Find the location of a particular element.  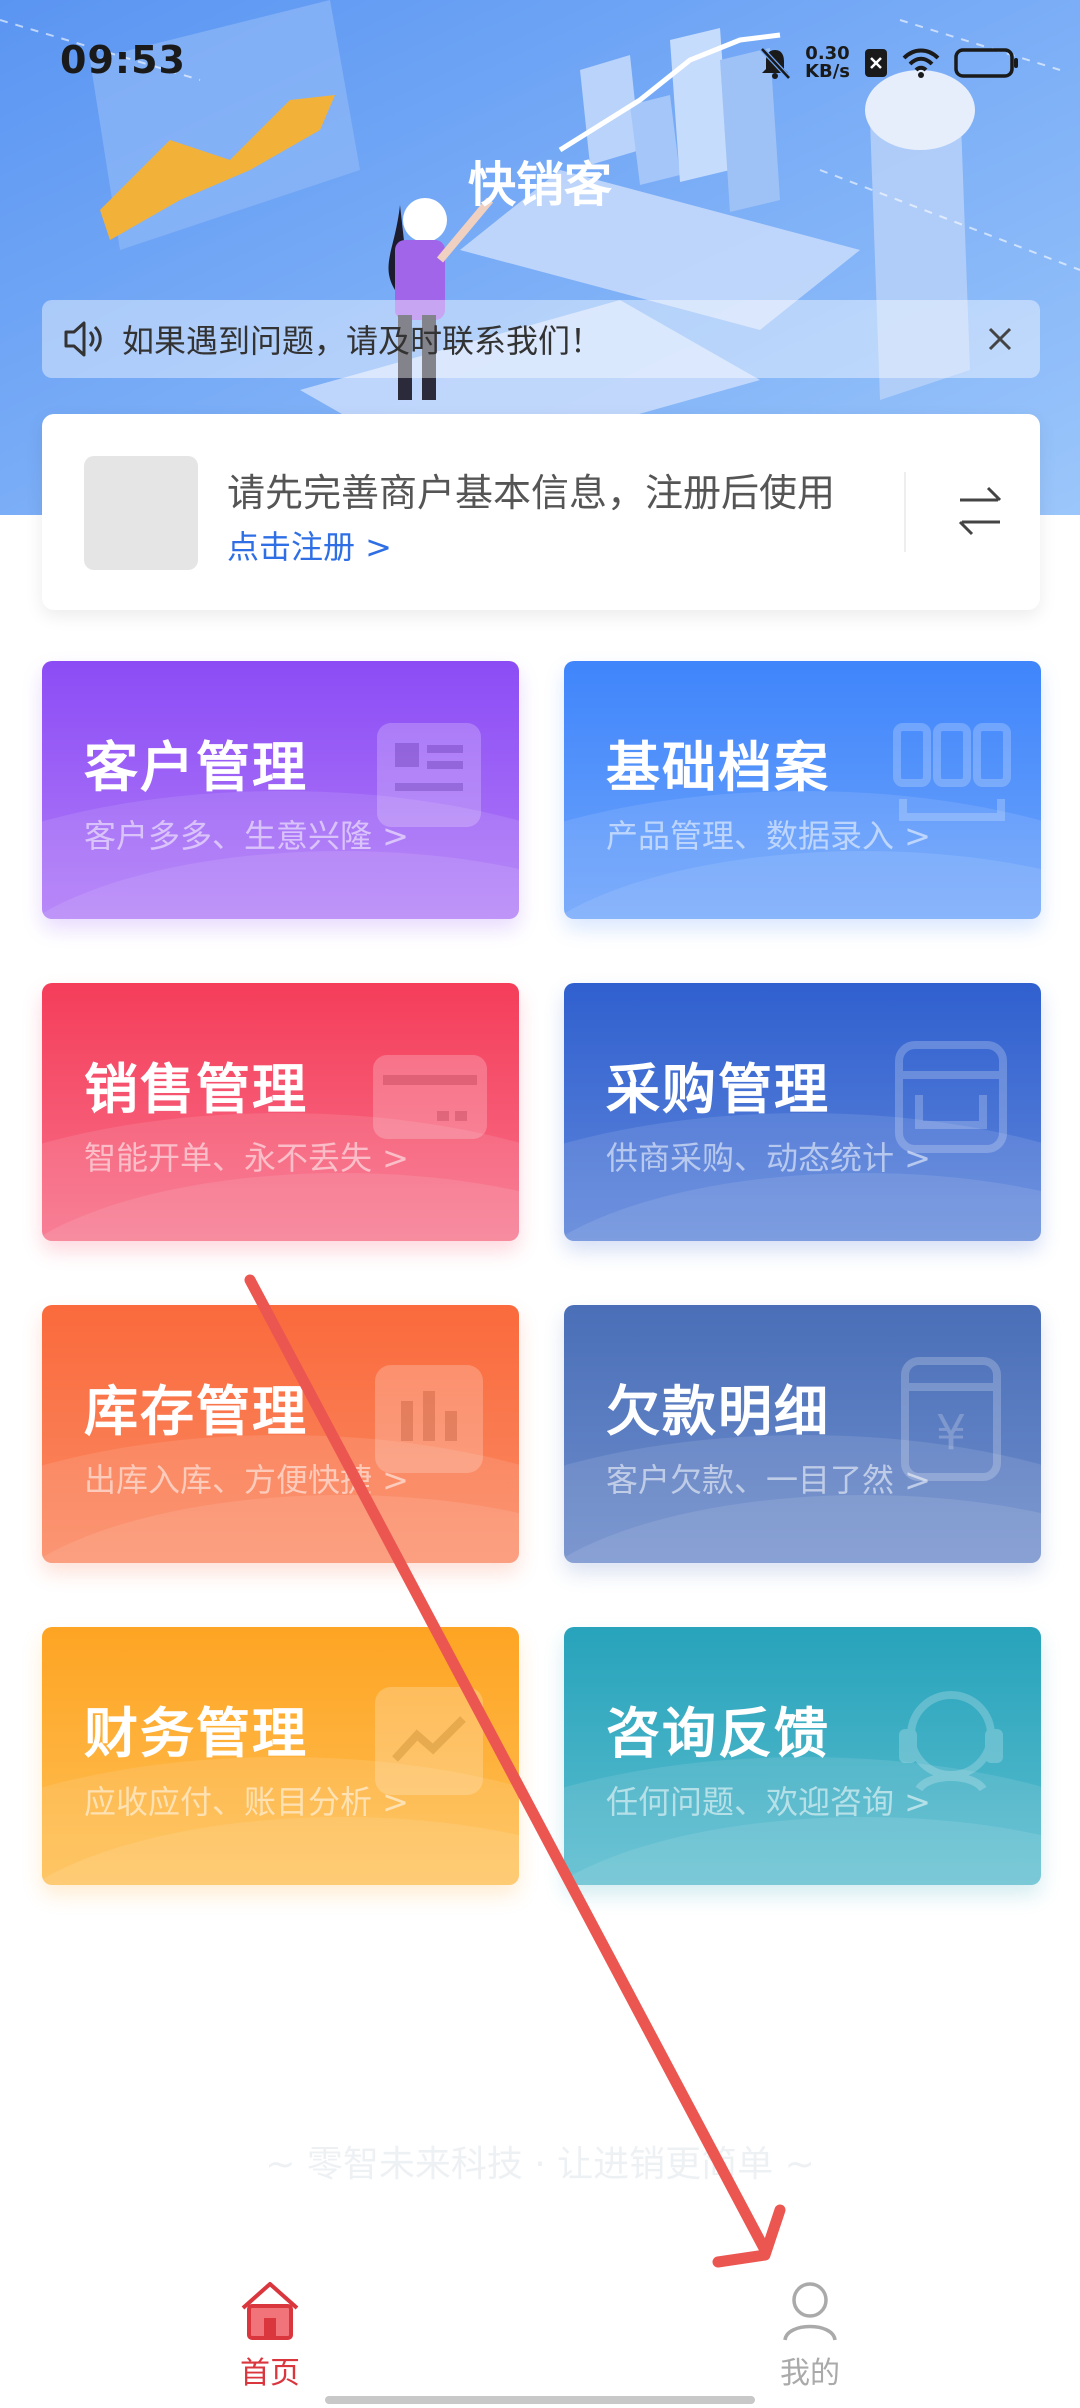

mute-bell-icon is located at coordinates (775, 63).